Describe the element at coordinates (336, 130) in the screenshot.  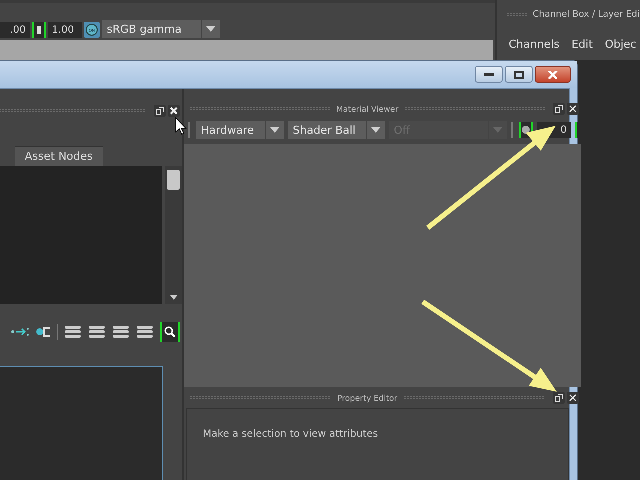
I see `dropdown: Shader Ball` at that location.